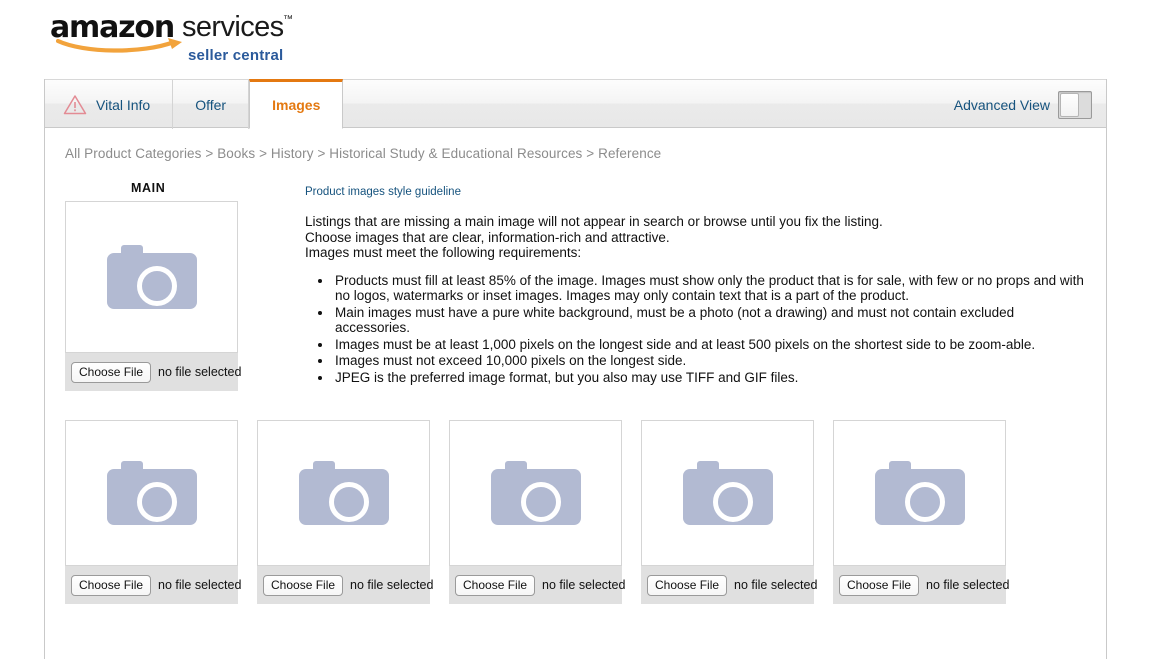 The width and height of the screenshot is (1150, 659). I want to click on alt-image-slot-1: Choose File no file selected, so click(153, 512).